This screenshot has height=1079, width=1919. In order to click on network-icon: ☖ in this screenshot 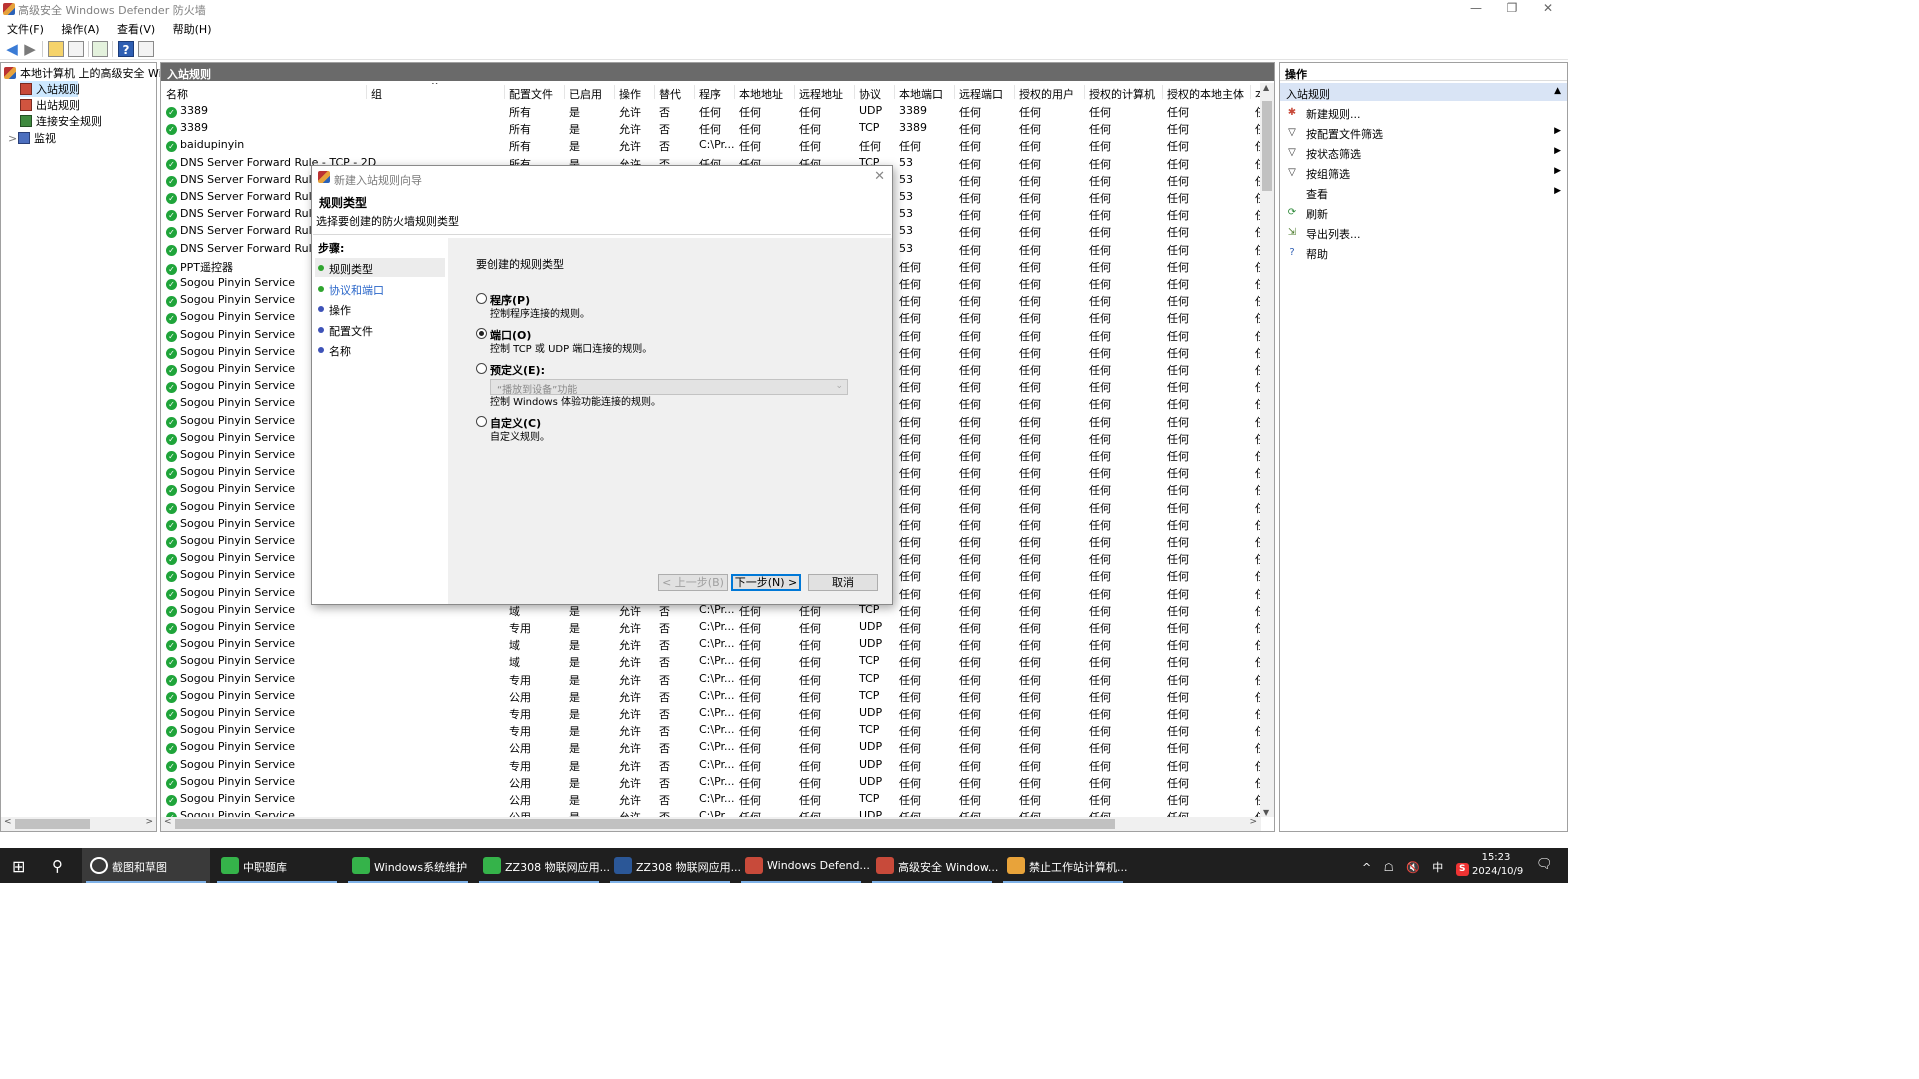, I will do `click(1389, 867)`.